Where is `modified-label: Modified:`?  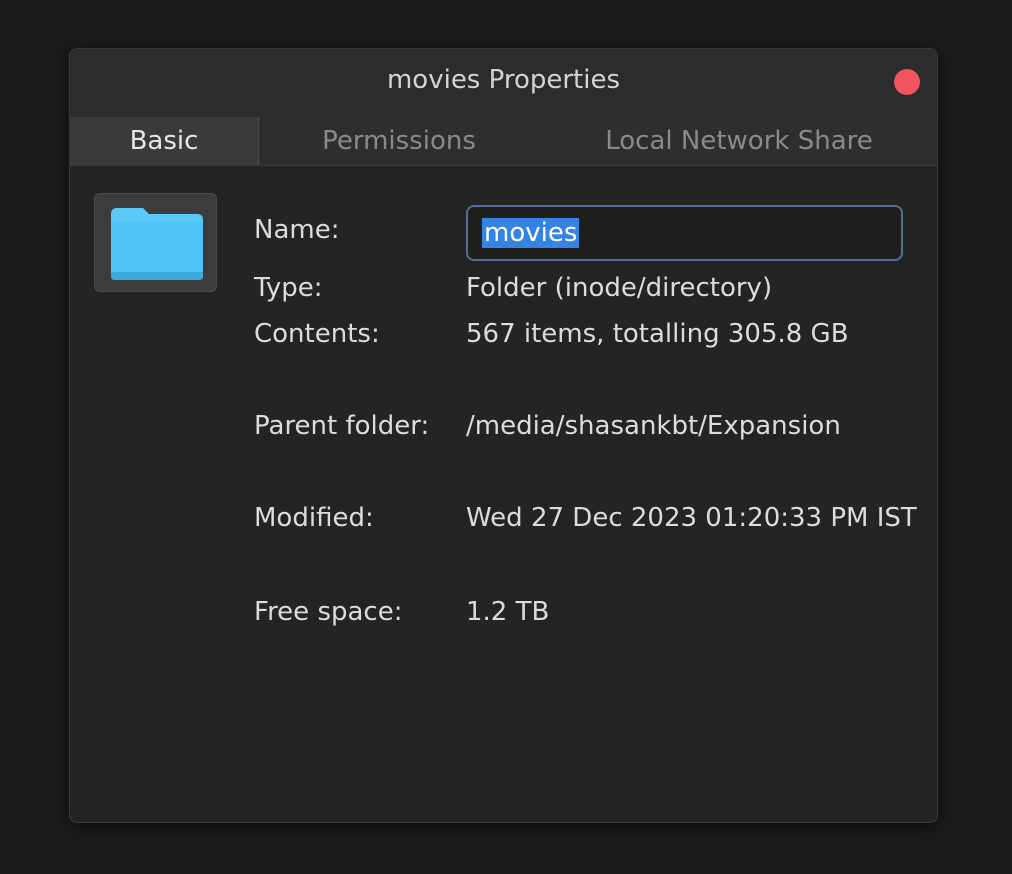 modified-label: Modified: is located at coordinates (314, 518).